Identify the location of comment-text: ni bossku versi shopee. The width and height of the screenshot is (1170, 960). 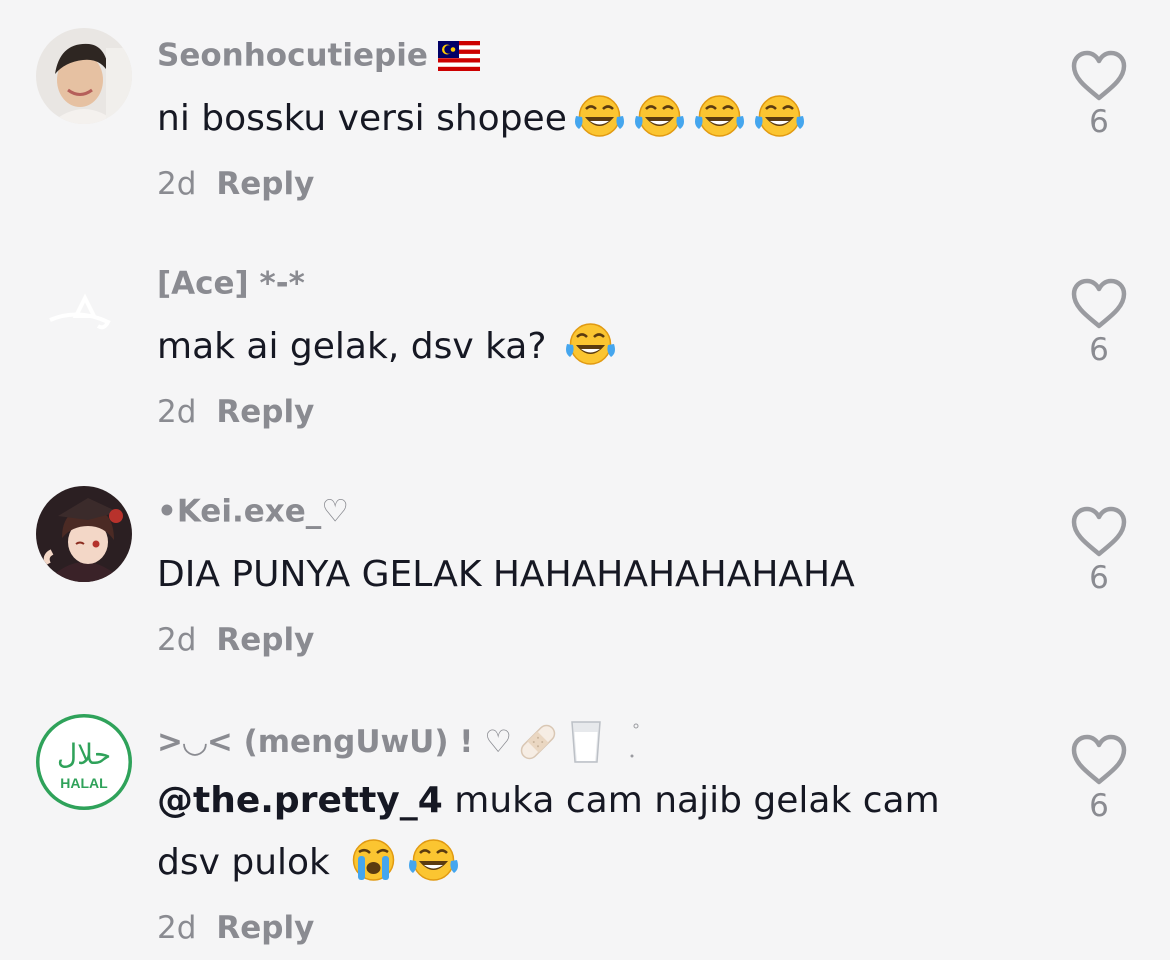
(597, 119).